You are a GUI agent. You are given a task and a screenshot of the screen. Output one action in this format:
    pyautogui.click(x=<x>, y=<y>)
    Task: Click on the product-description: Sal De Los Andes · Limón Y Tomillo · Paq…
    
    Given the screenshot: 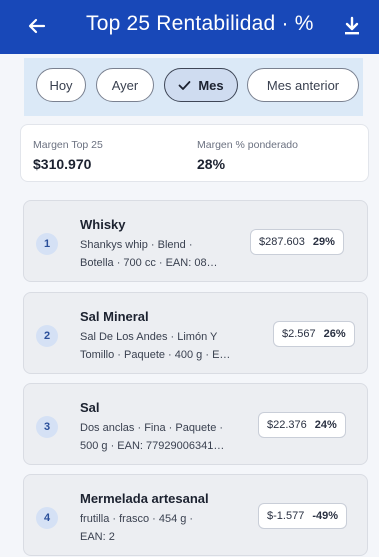 What is the action you would take?
    pyautogui.click(x=164, y=346)
    